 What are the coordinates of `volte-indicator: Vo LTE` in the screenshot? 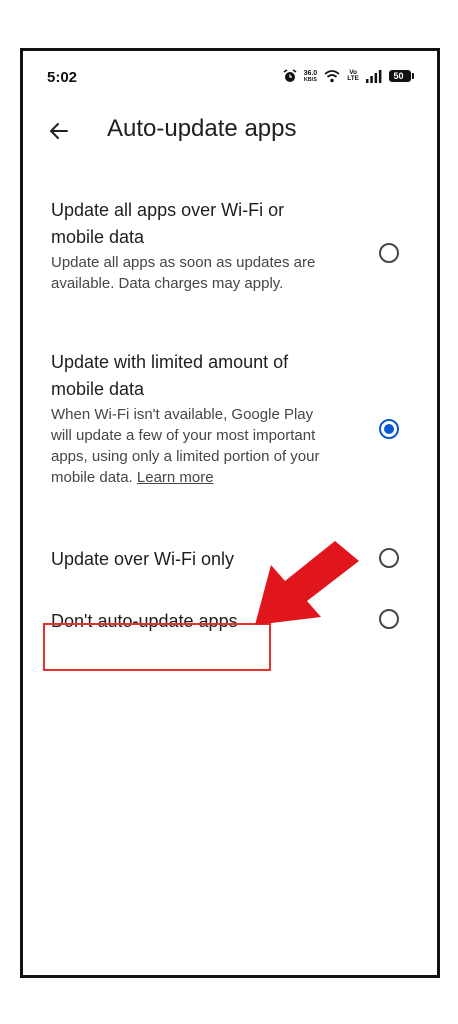 It's located at (353, 76).